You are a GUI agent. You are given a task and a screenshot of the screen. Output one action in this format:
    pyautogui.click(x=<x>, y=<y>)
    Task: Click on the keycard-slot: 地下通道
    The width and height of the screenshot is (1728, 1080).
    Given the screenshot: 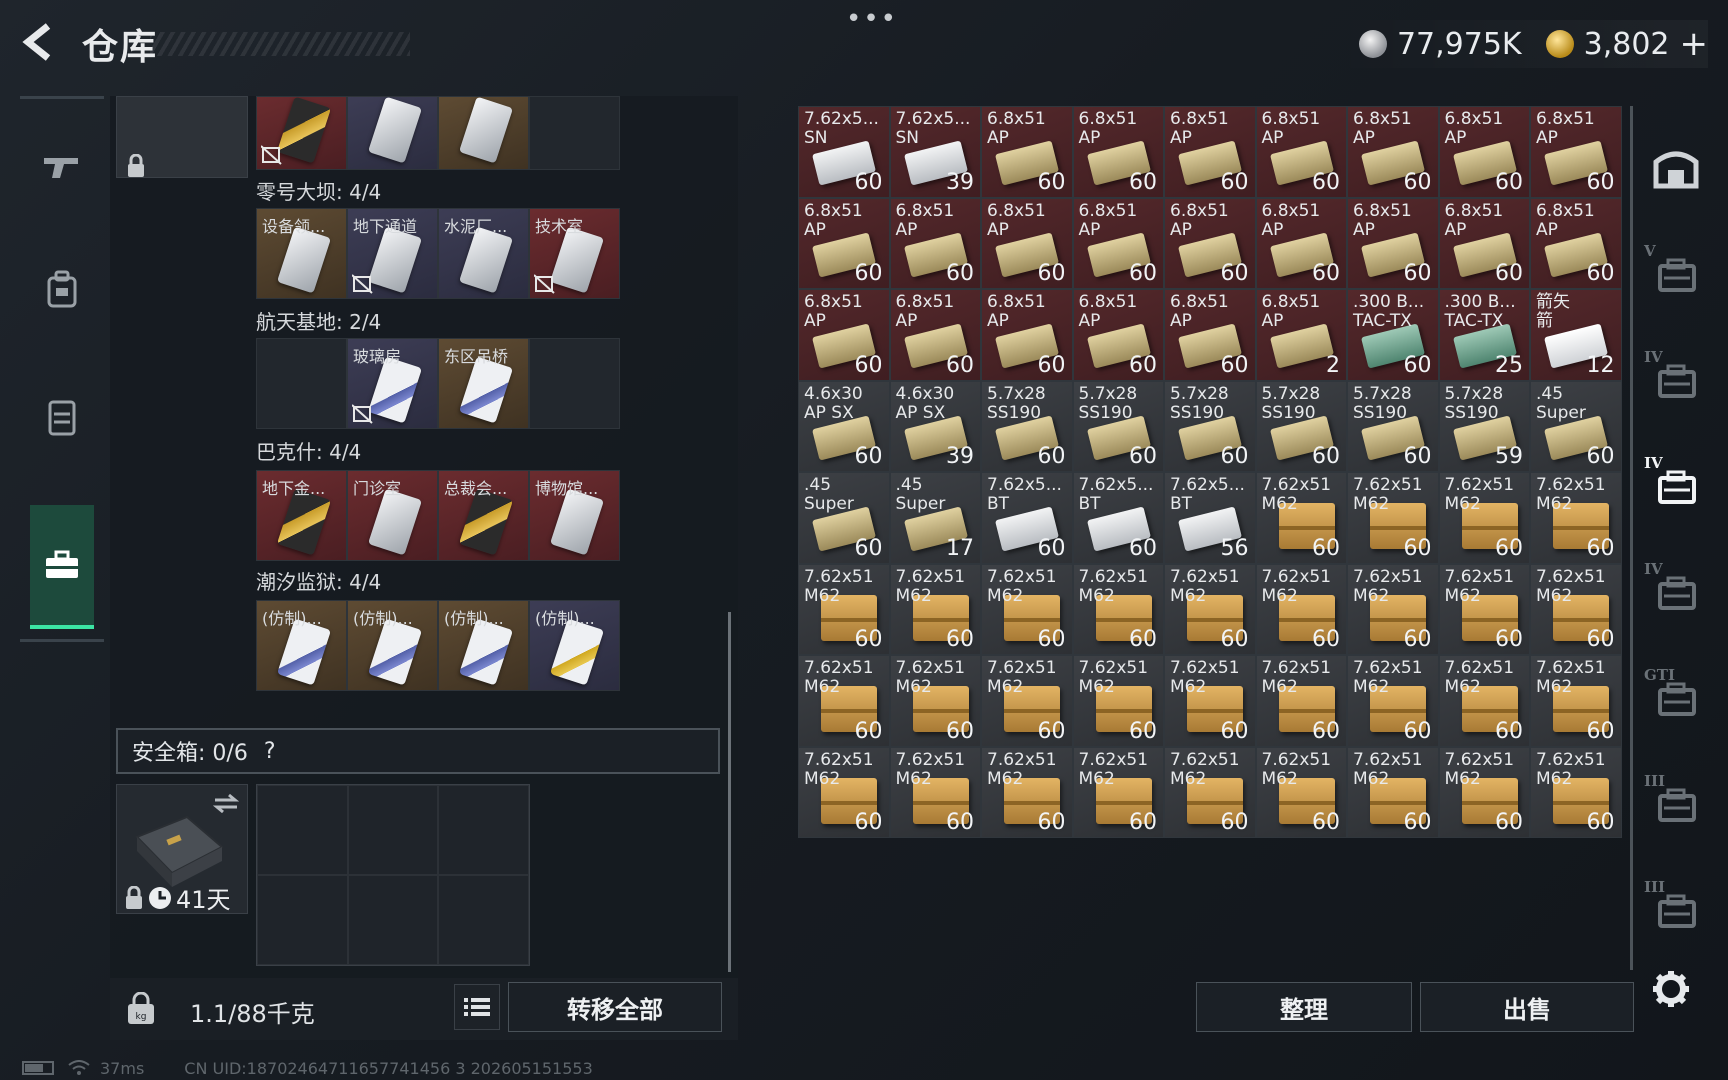 What is the action you would take?
    pyautogui.click(x=392, y=253)
    